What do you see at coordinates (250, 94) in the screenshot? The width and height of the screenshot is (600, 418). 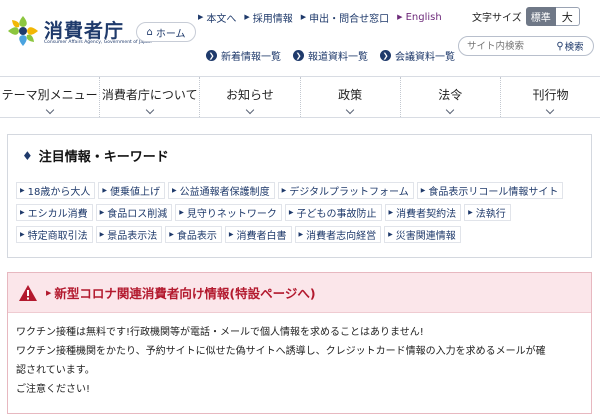 I see `nav-item-label: お知らせ` at bounding box center [250, 94].